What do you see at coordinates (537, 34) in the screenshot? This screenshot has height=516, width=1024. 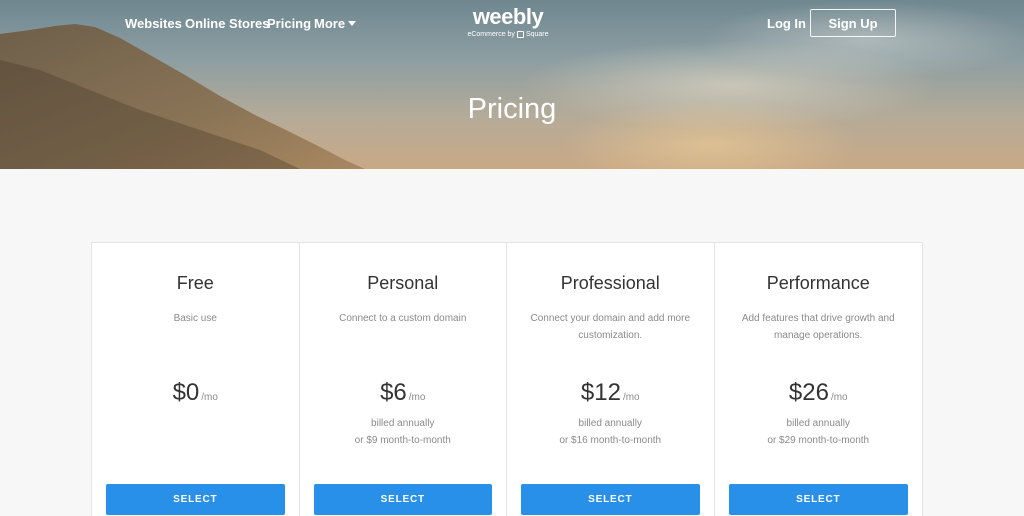 I see `logo-tagline-brand: Square` at bounding box center [537, 34].